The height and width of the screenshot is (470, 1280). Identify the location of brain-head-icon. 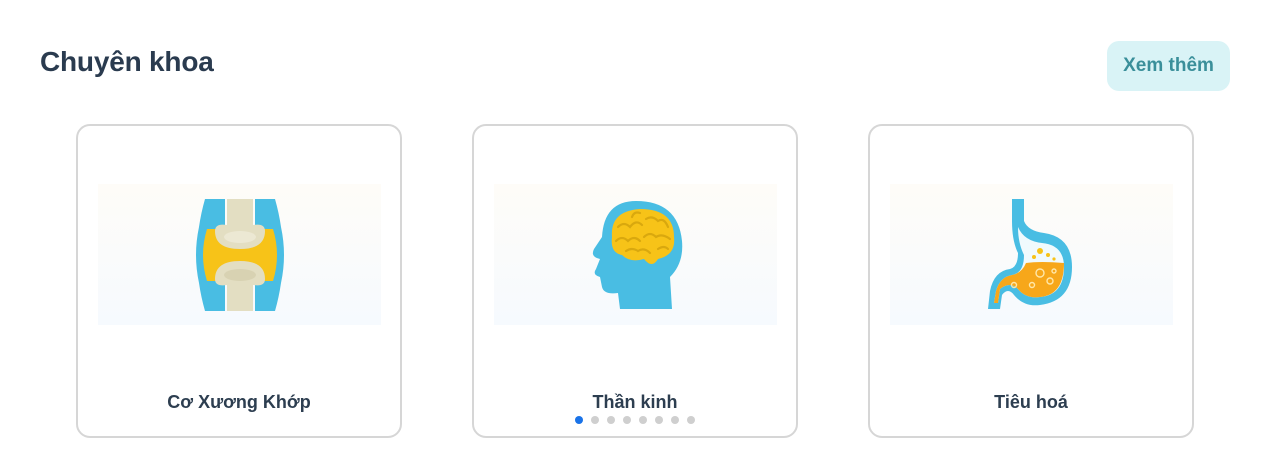
(637, 254).